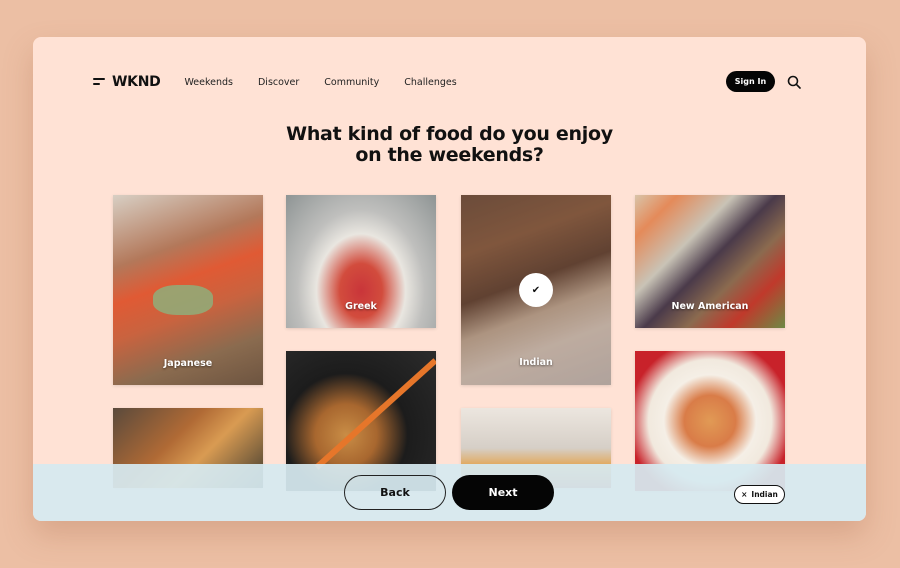 This screenshot has width=900, height=568. Describe the element at coordinates (375, 414) in the screenshot. I see `chopsticks-image` at that location.